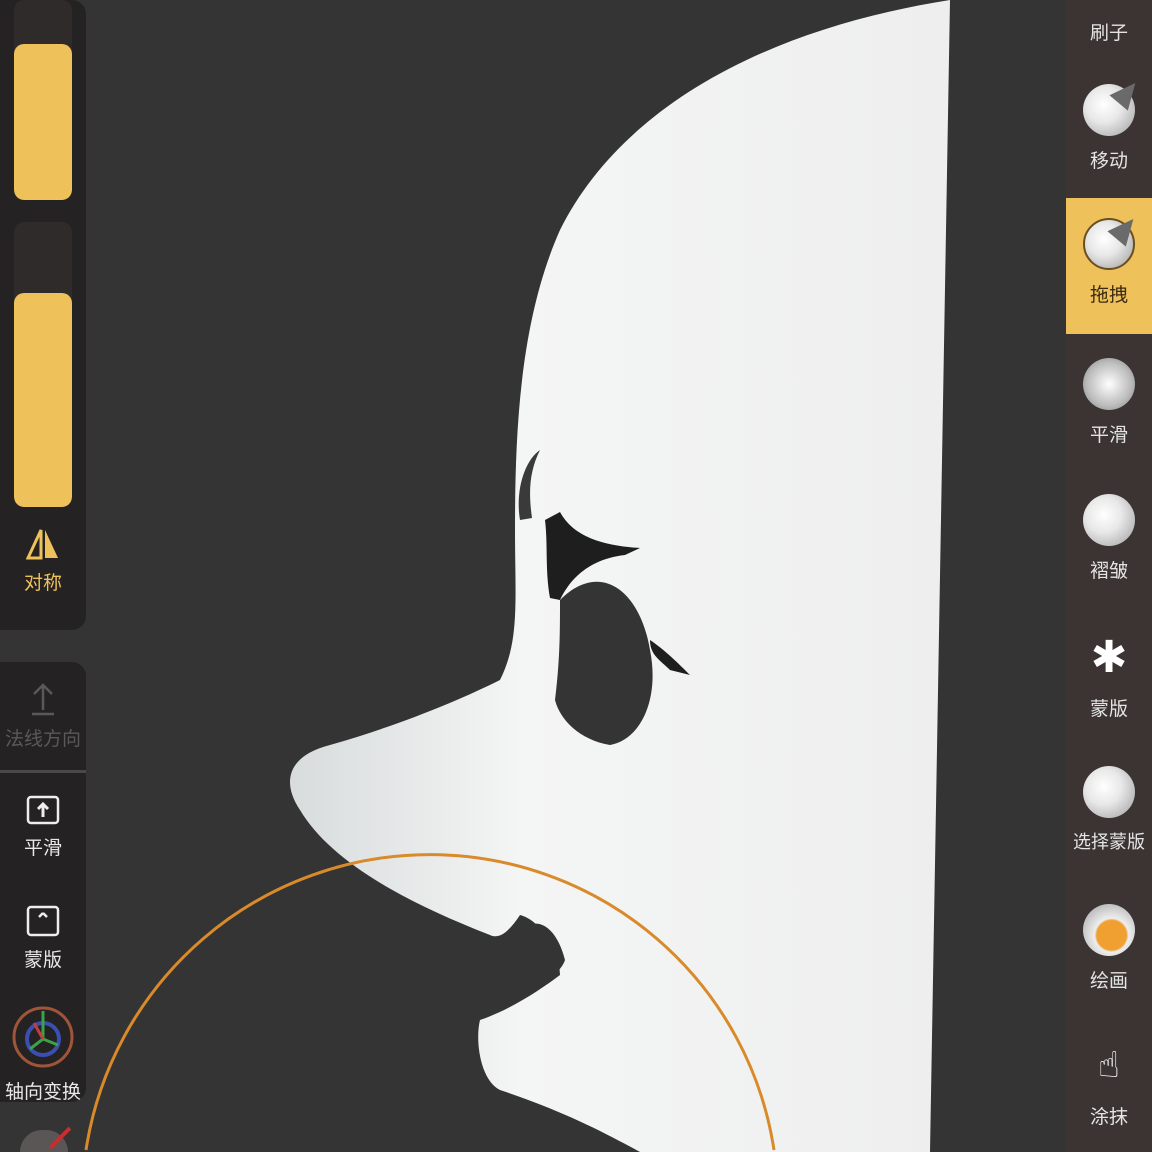 The height and width of the screenshot is (1152, 1152). What do you see at coordinates (43, 122) in the screenshot?
I see `radius-slider-fill` at bounding box center [43, 122].